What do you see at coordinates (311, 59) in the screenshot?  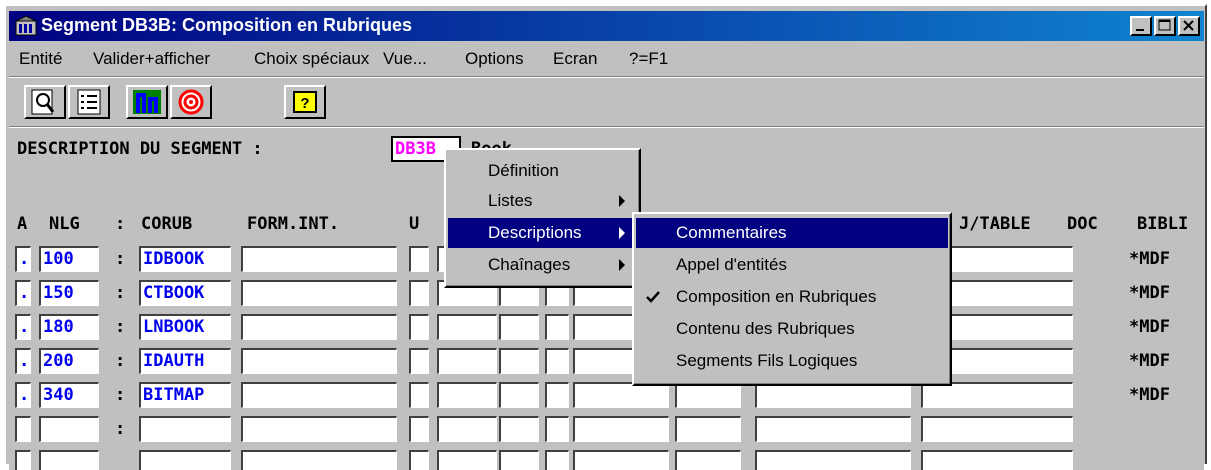 I see `menu-choix-speciaux: Choix spéciaux` at bounding box center [311, 59].